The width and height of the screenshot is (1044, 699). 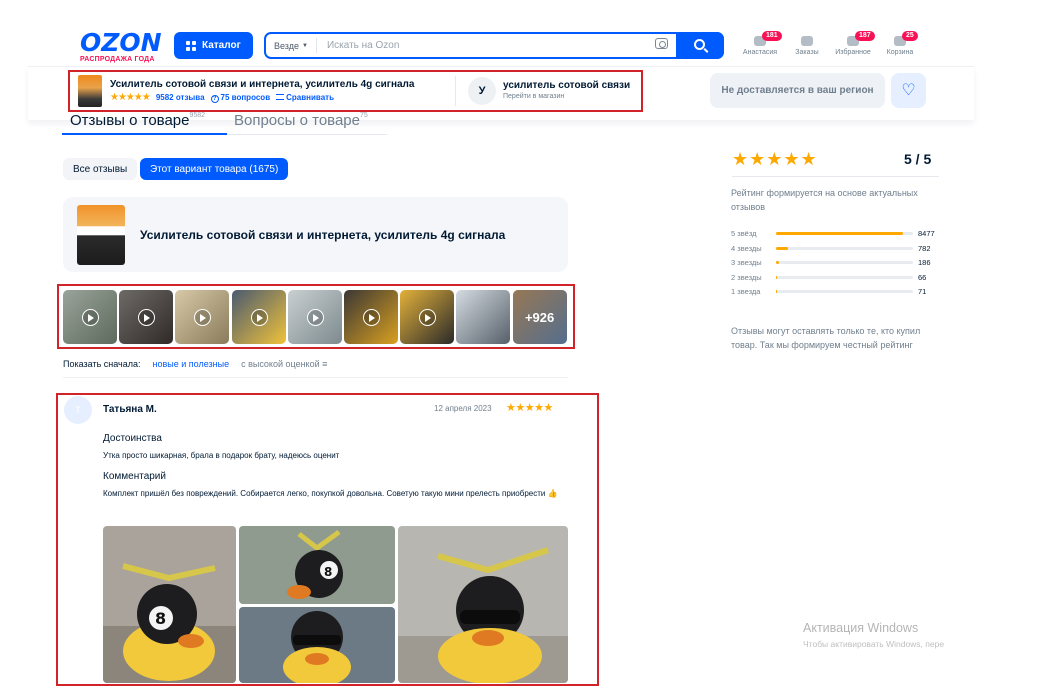 I want to click on heart-outline-icon: ♡, so click(x=908, y=90).